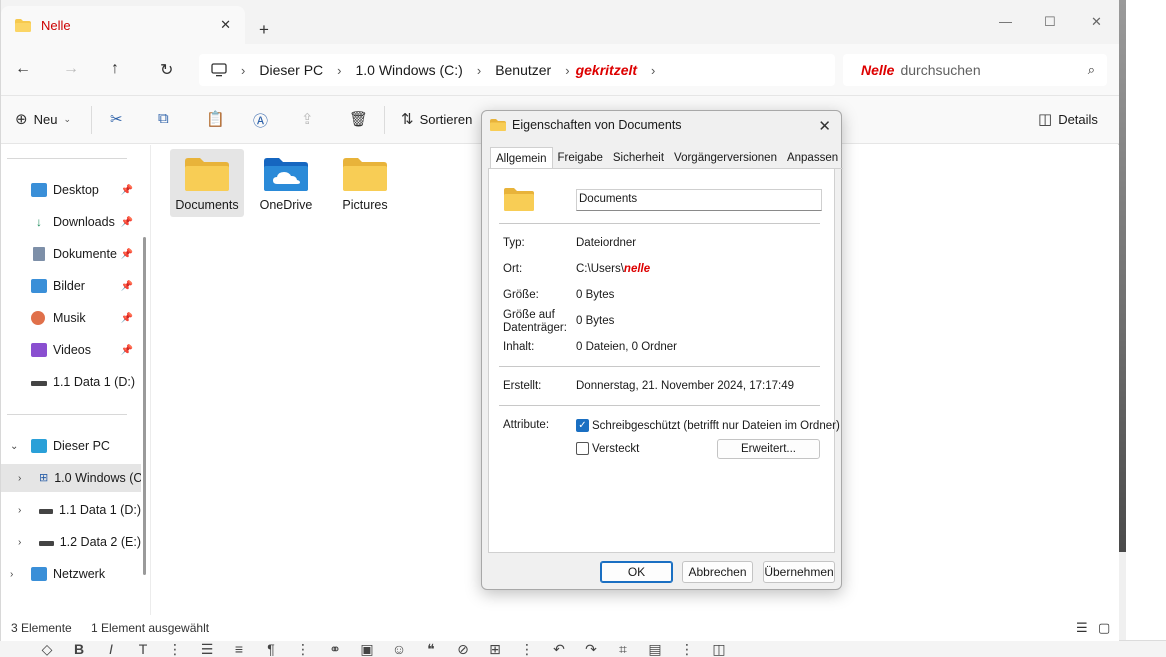  I want to click on cut-icon: ✂, so click(116, 119).